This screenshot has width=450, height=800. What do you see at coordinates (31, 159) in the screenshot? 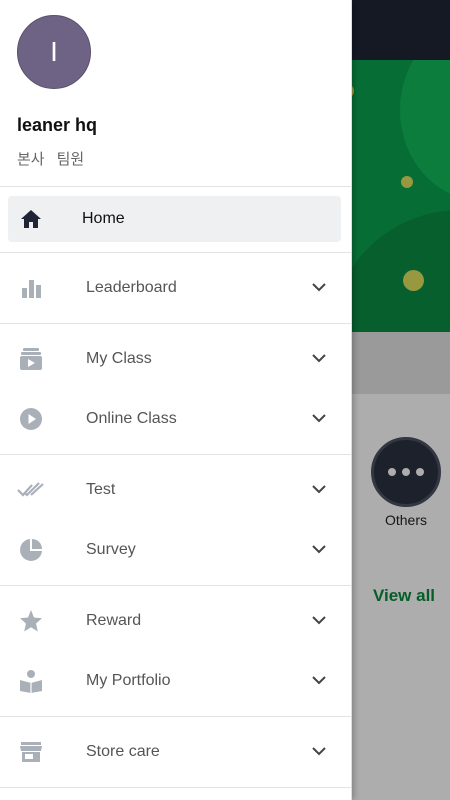
I see `user-org: 본사` at bounding box center [31, 159].